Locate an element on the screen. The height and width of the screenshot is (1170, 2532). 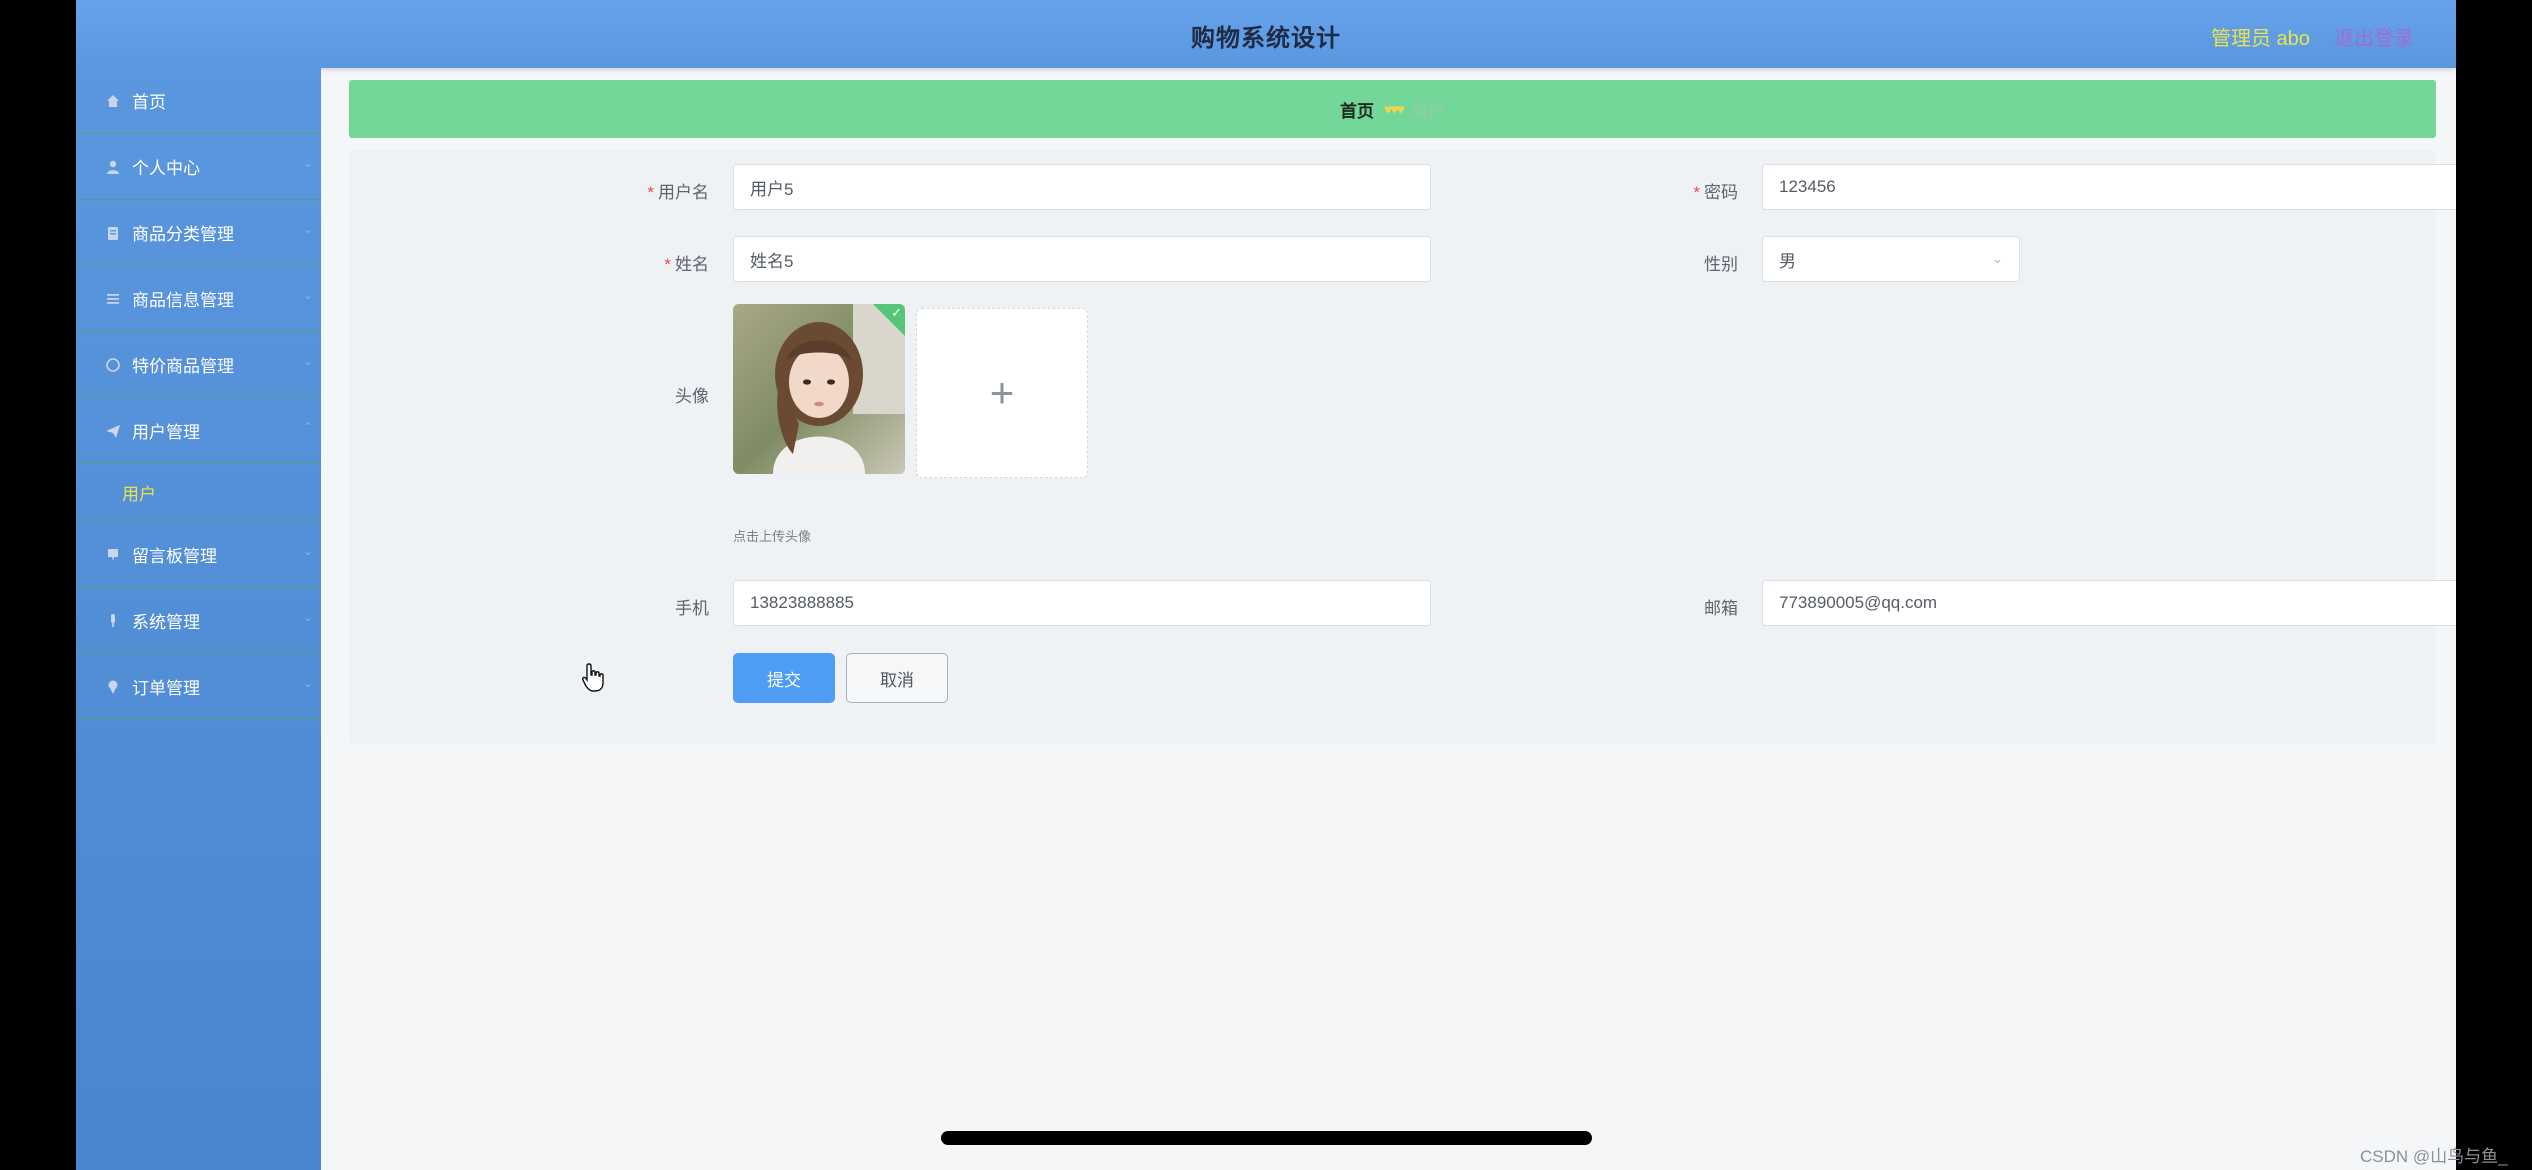
app-title: 购物系统设计 is located at coordinates (1266, 38).